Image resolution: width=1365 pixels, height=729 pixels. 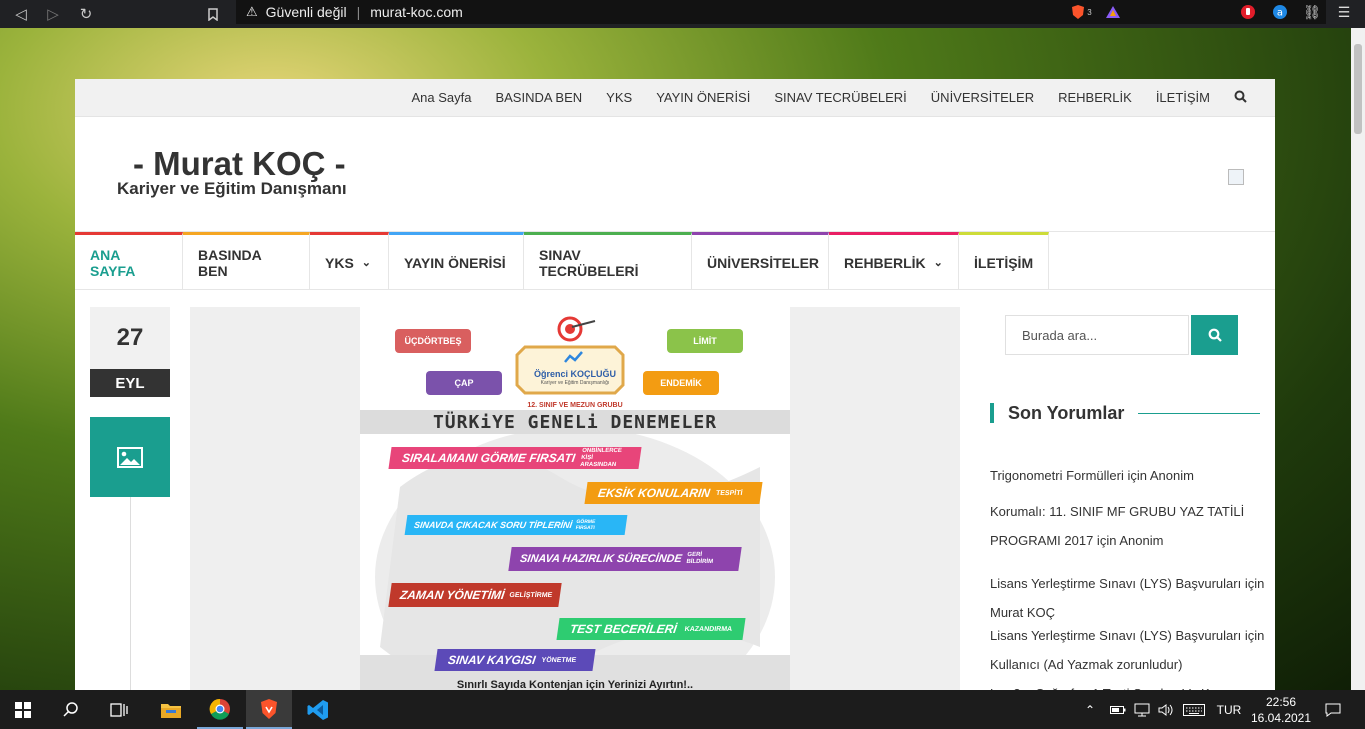 I want to click on language-indicator: TUR, so click(x=1229, y=709).